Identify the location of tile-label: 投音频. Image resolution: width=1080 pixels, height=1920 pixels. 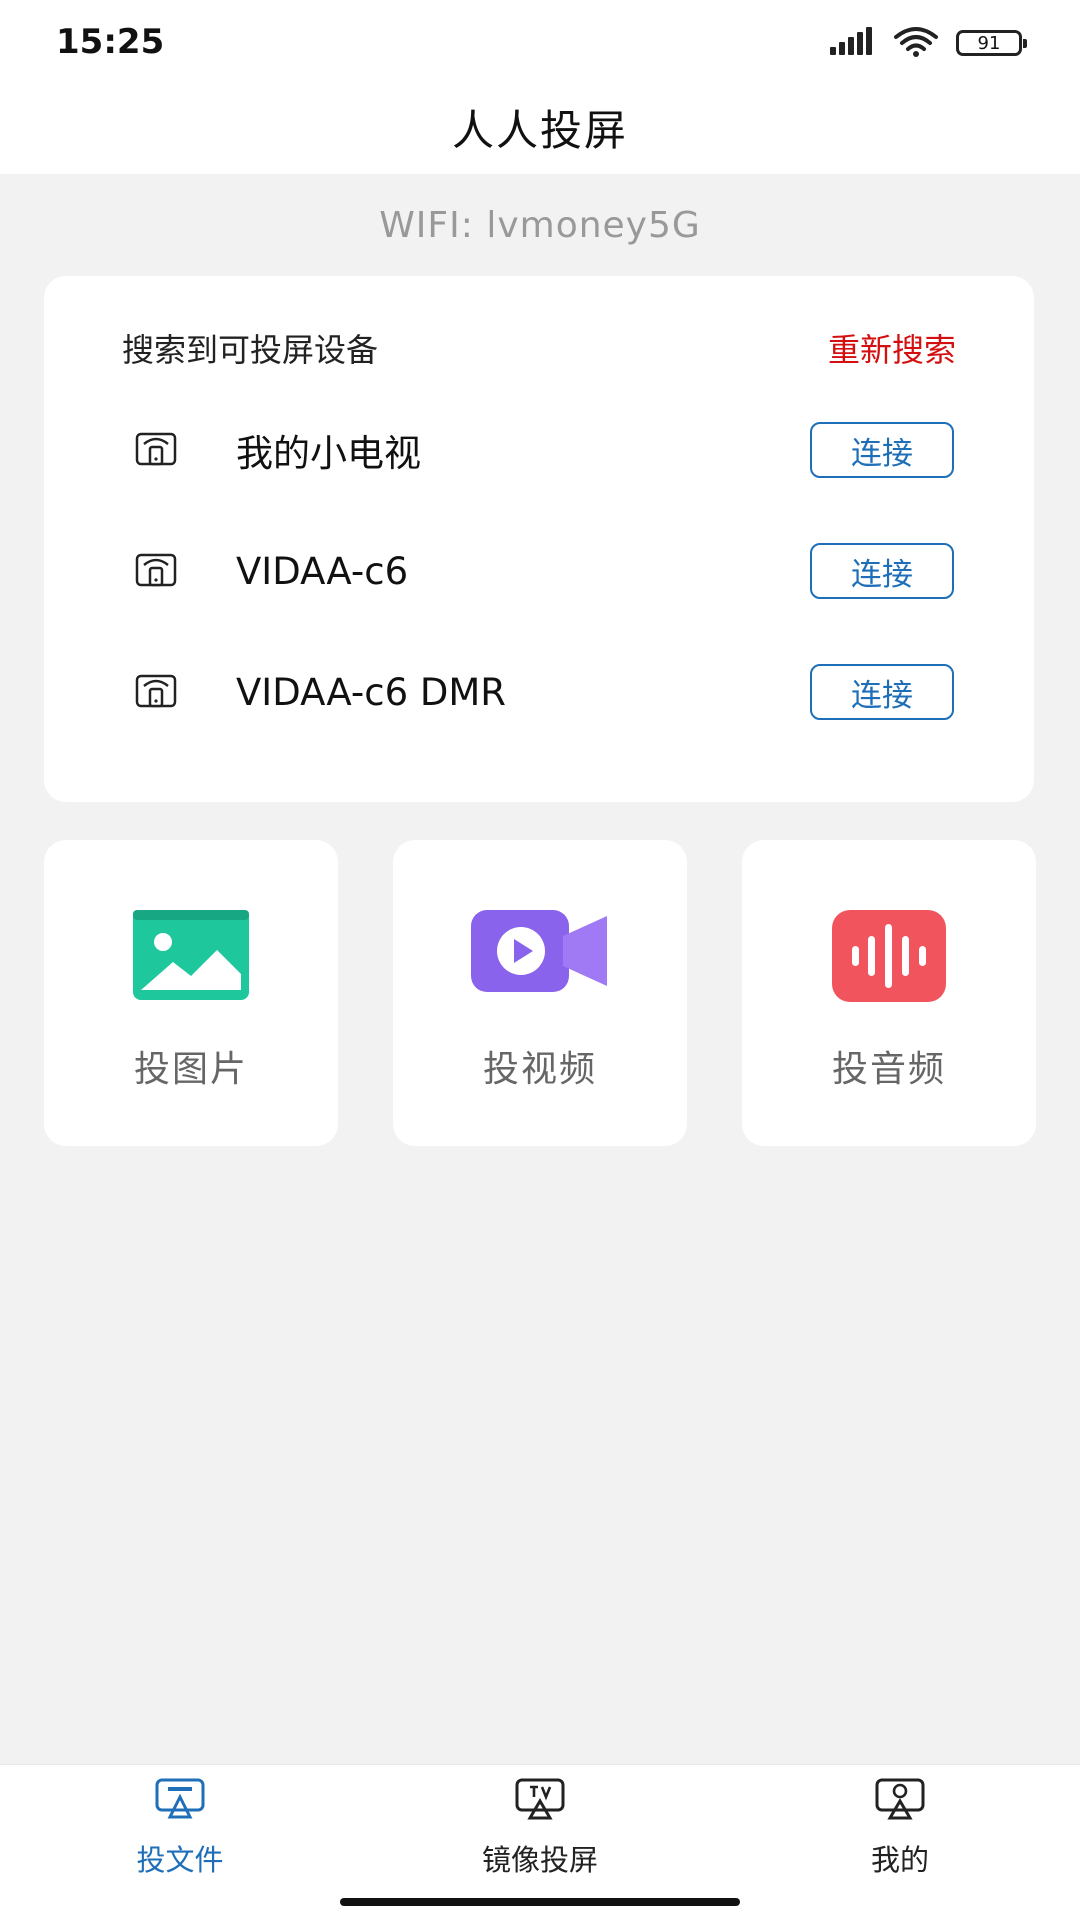
(888, 1069).